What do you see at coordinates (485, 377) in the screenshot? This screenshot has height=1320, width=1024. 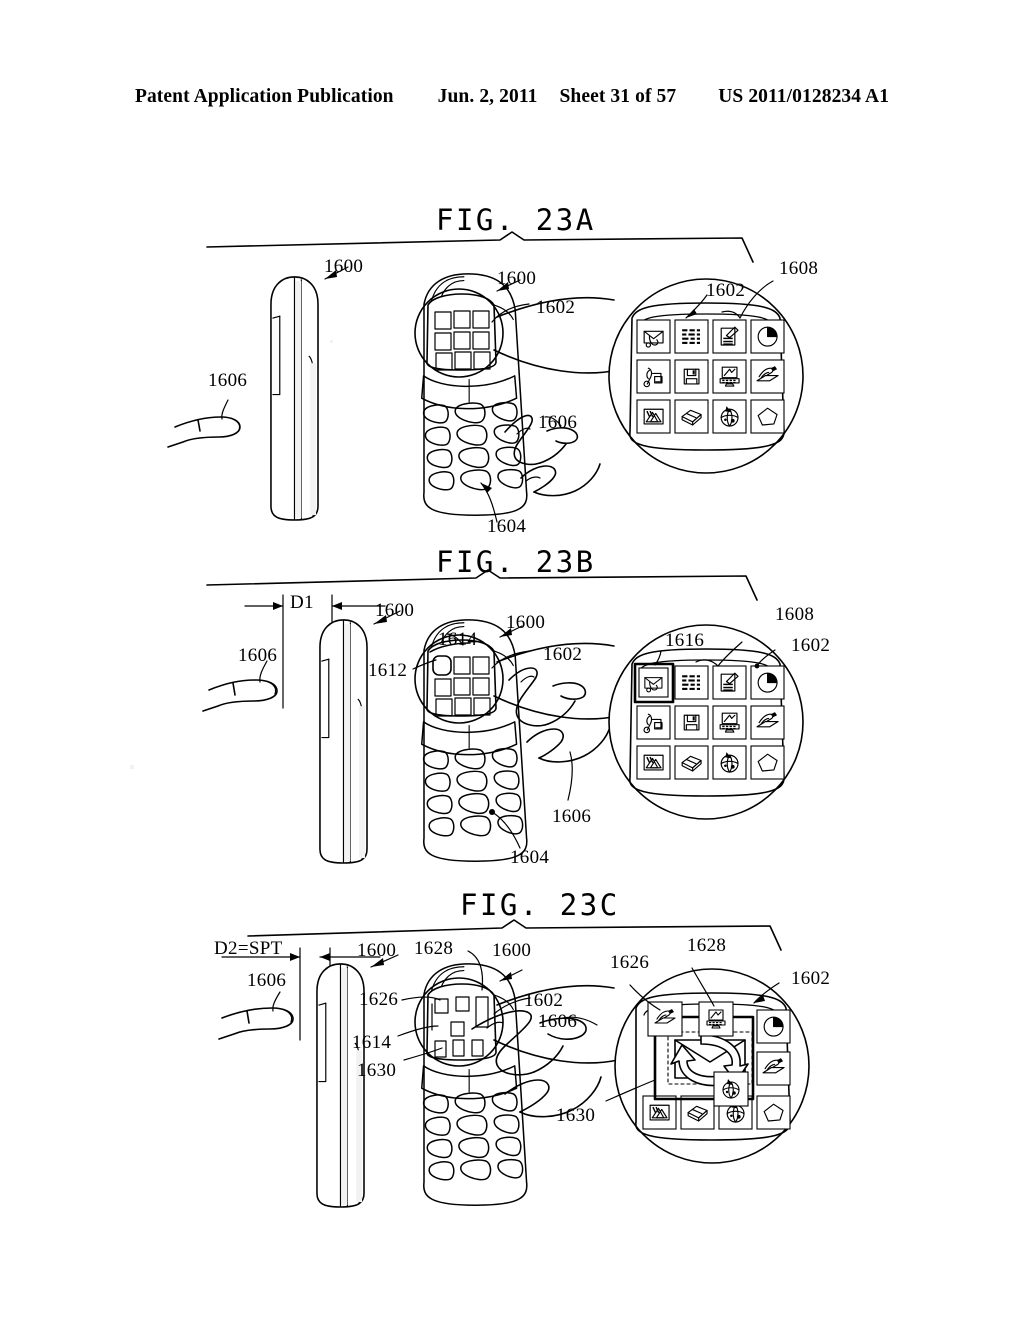 I see `fig-23a-group` at bounding box center [485, 377].